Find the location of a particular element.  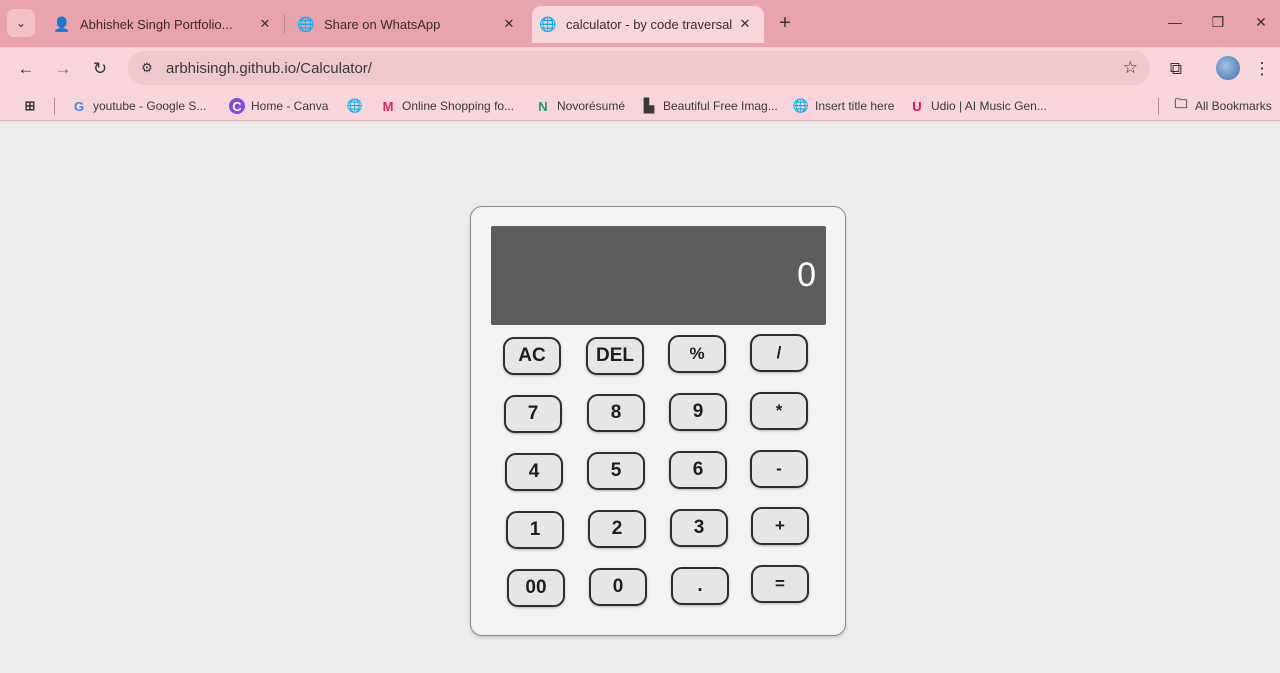

bookmark-canva: C Home - Canva is located at coordinates (278, 106).